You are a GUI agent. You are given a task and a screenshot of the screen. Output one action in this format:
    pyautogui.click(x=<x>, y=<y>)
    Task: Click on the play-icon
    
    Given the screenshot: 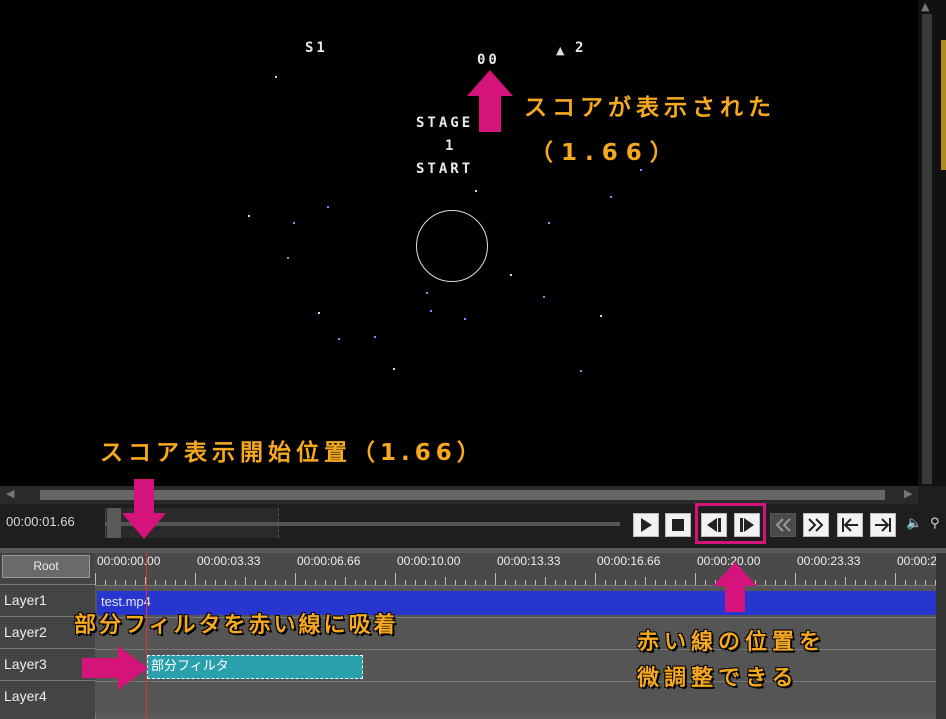 What is the action you would take?
    pyautogui.click(x=646, y=525)
    